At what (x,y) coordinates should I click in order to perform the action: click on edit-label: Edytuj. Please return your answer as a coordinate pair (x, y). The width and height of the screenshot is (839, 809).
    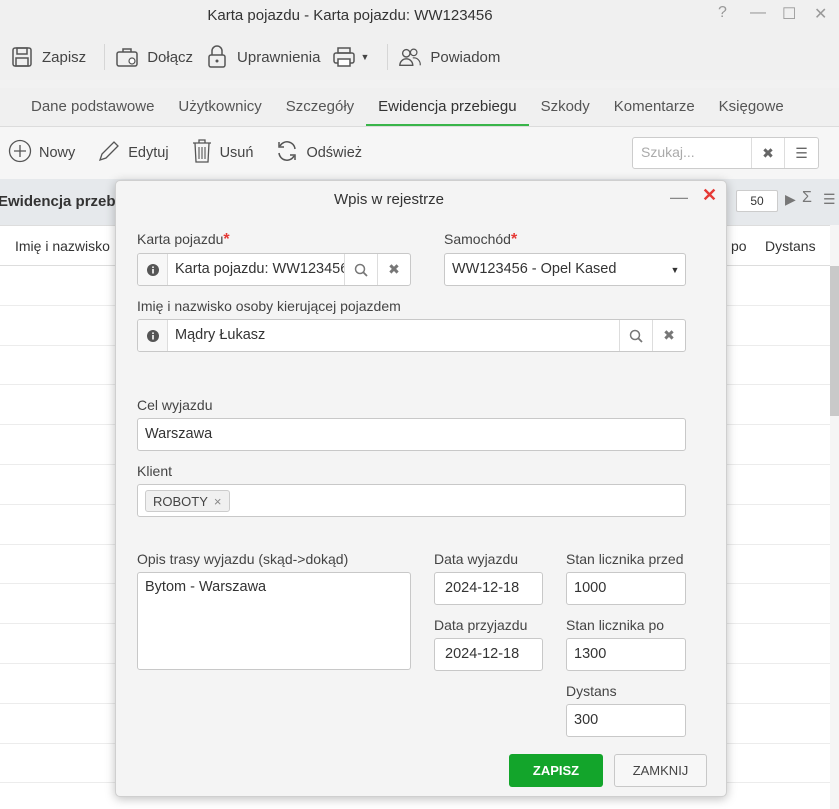
    Looking at the image, I should click on (148, 153).